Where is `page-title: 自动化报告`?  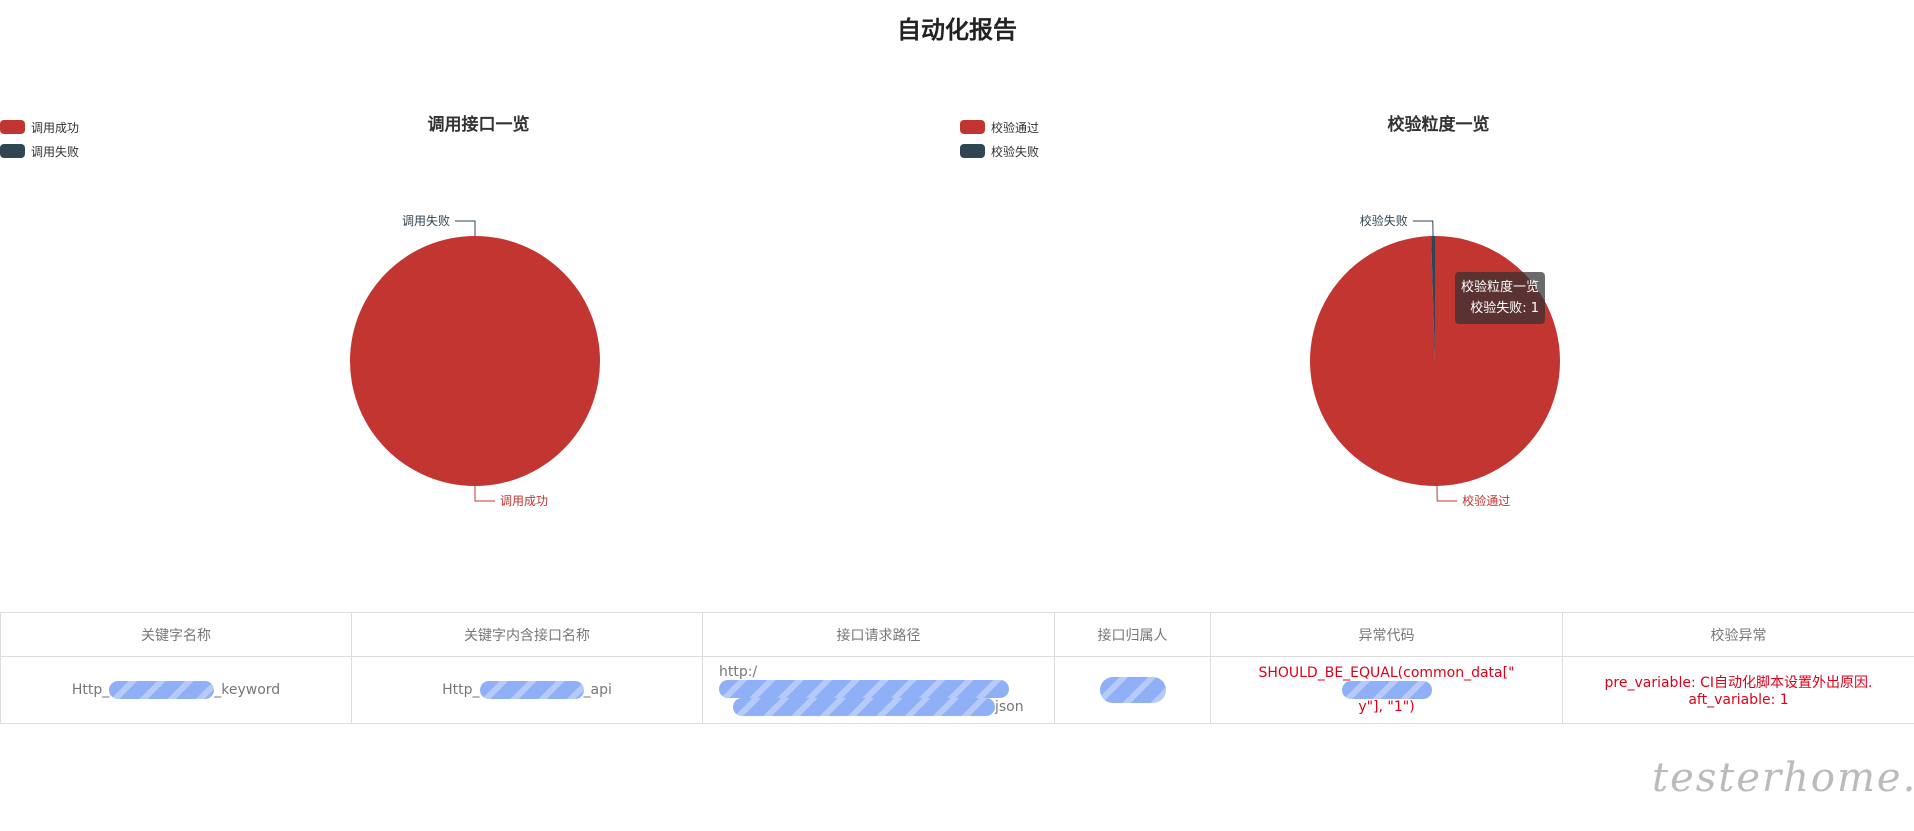
page-title: 自动化报告 is located at coordinates (957, 30).